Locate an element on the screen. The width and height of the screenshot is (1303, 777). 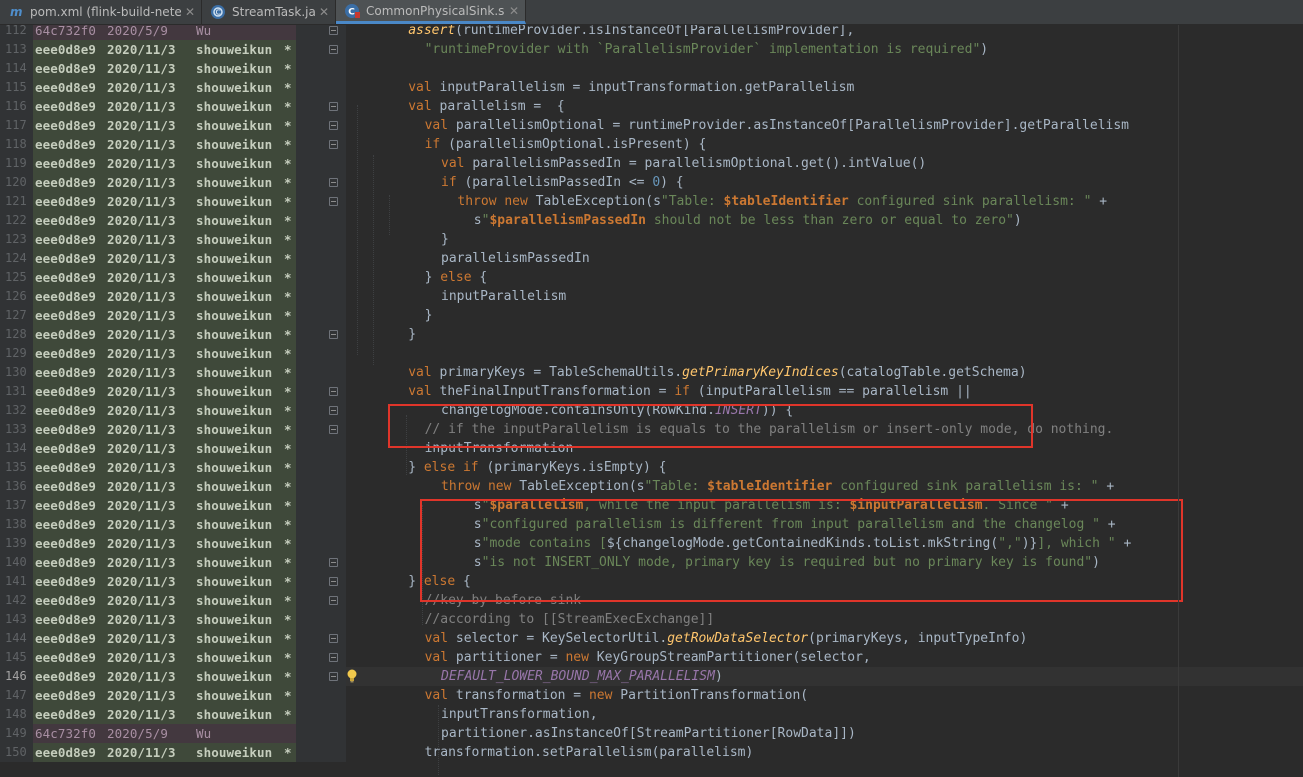
code-text: val parallelism = { is located at coordinates (824, 106).